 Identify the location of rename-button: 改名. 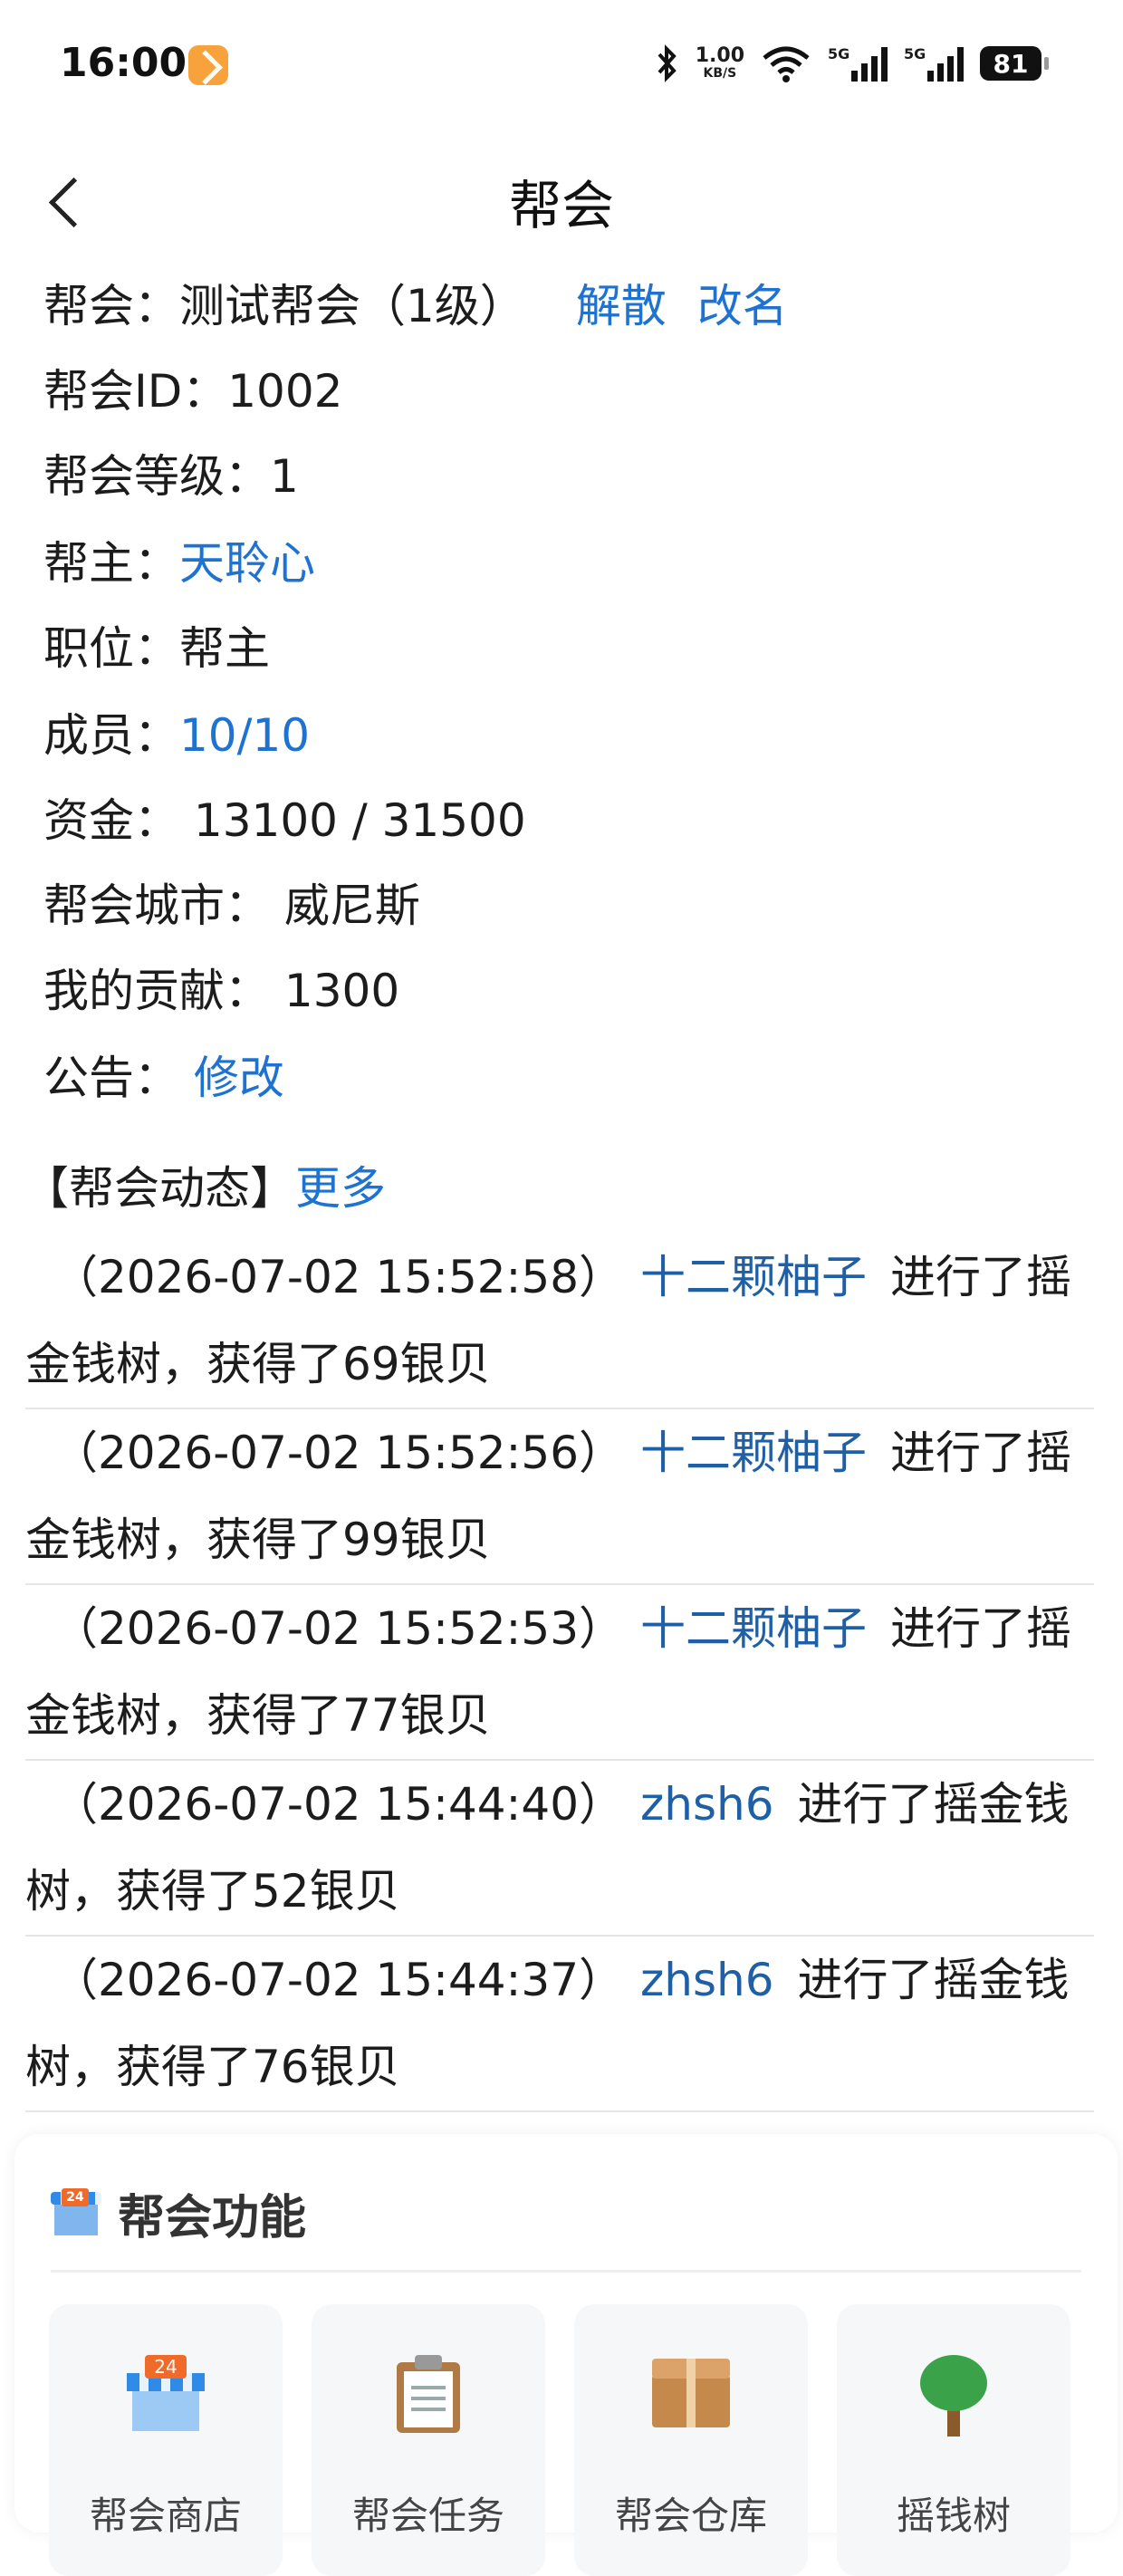
(742, 306).